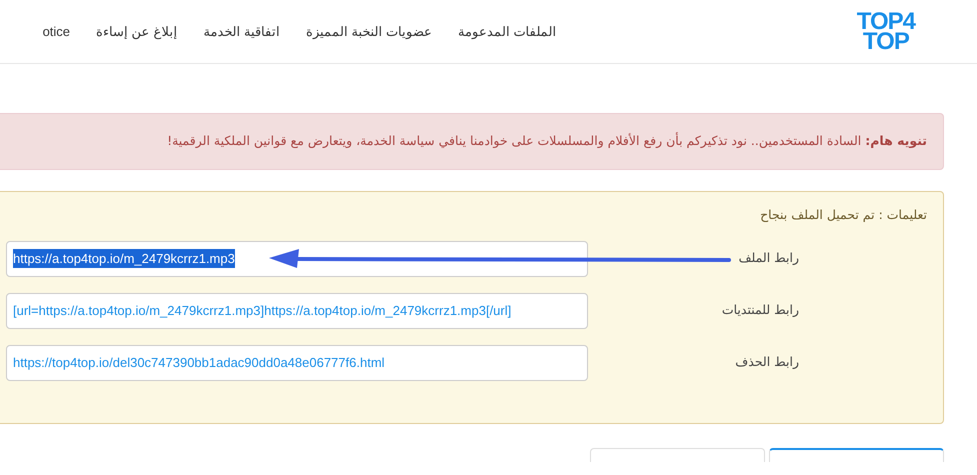 This screenshot has width=977, height=475. I want to click on warning-alert: تنويه هام: السادة المستخدمين.. نود تذكيركم بأن رفع الأفلام والمسلسلات على خوادمنا ينافي سياسة الخدمة، ويتعارض مع قوانين الملكية الرقمية!, so click(472, 141).